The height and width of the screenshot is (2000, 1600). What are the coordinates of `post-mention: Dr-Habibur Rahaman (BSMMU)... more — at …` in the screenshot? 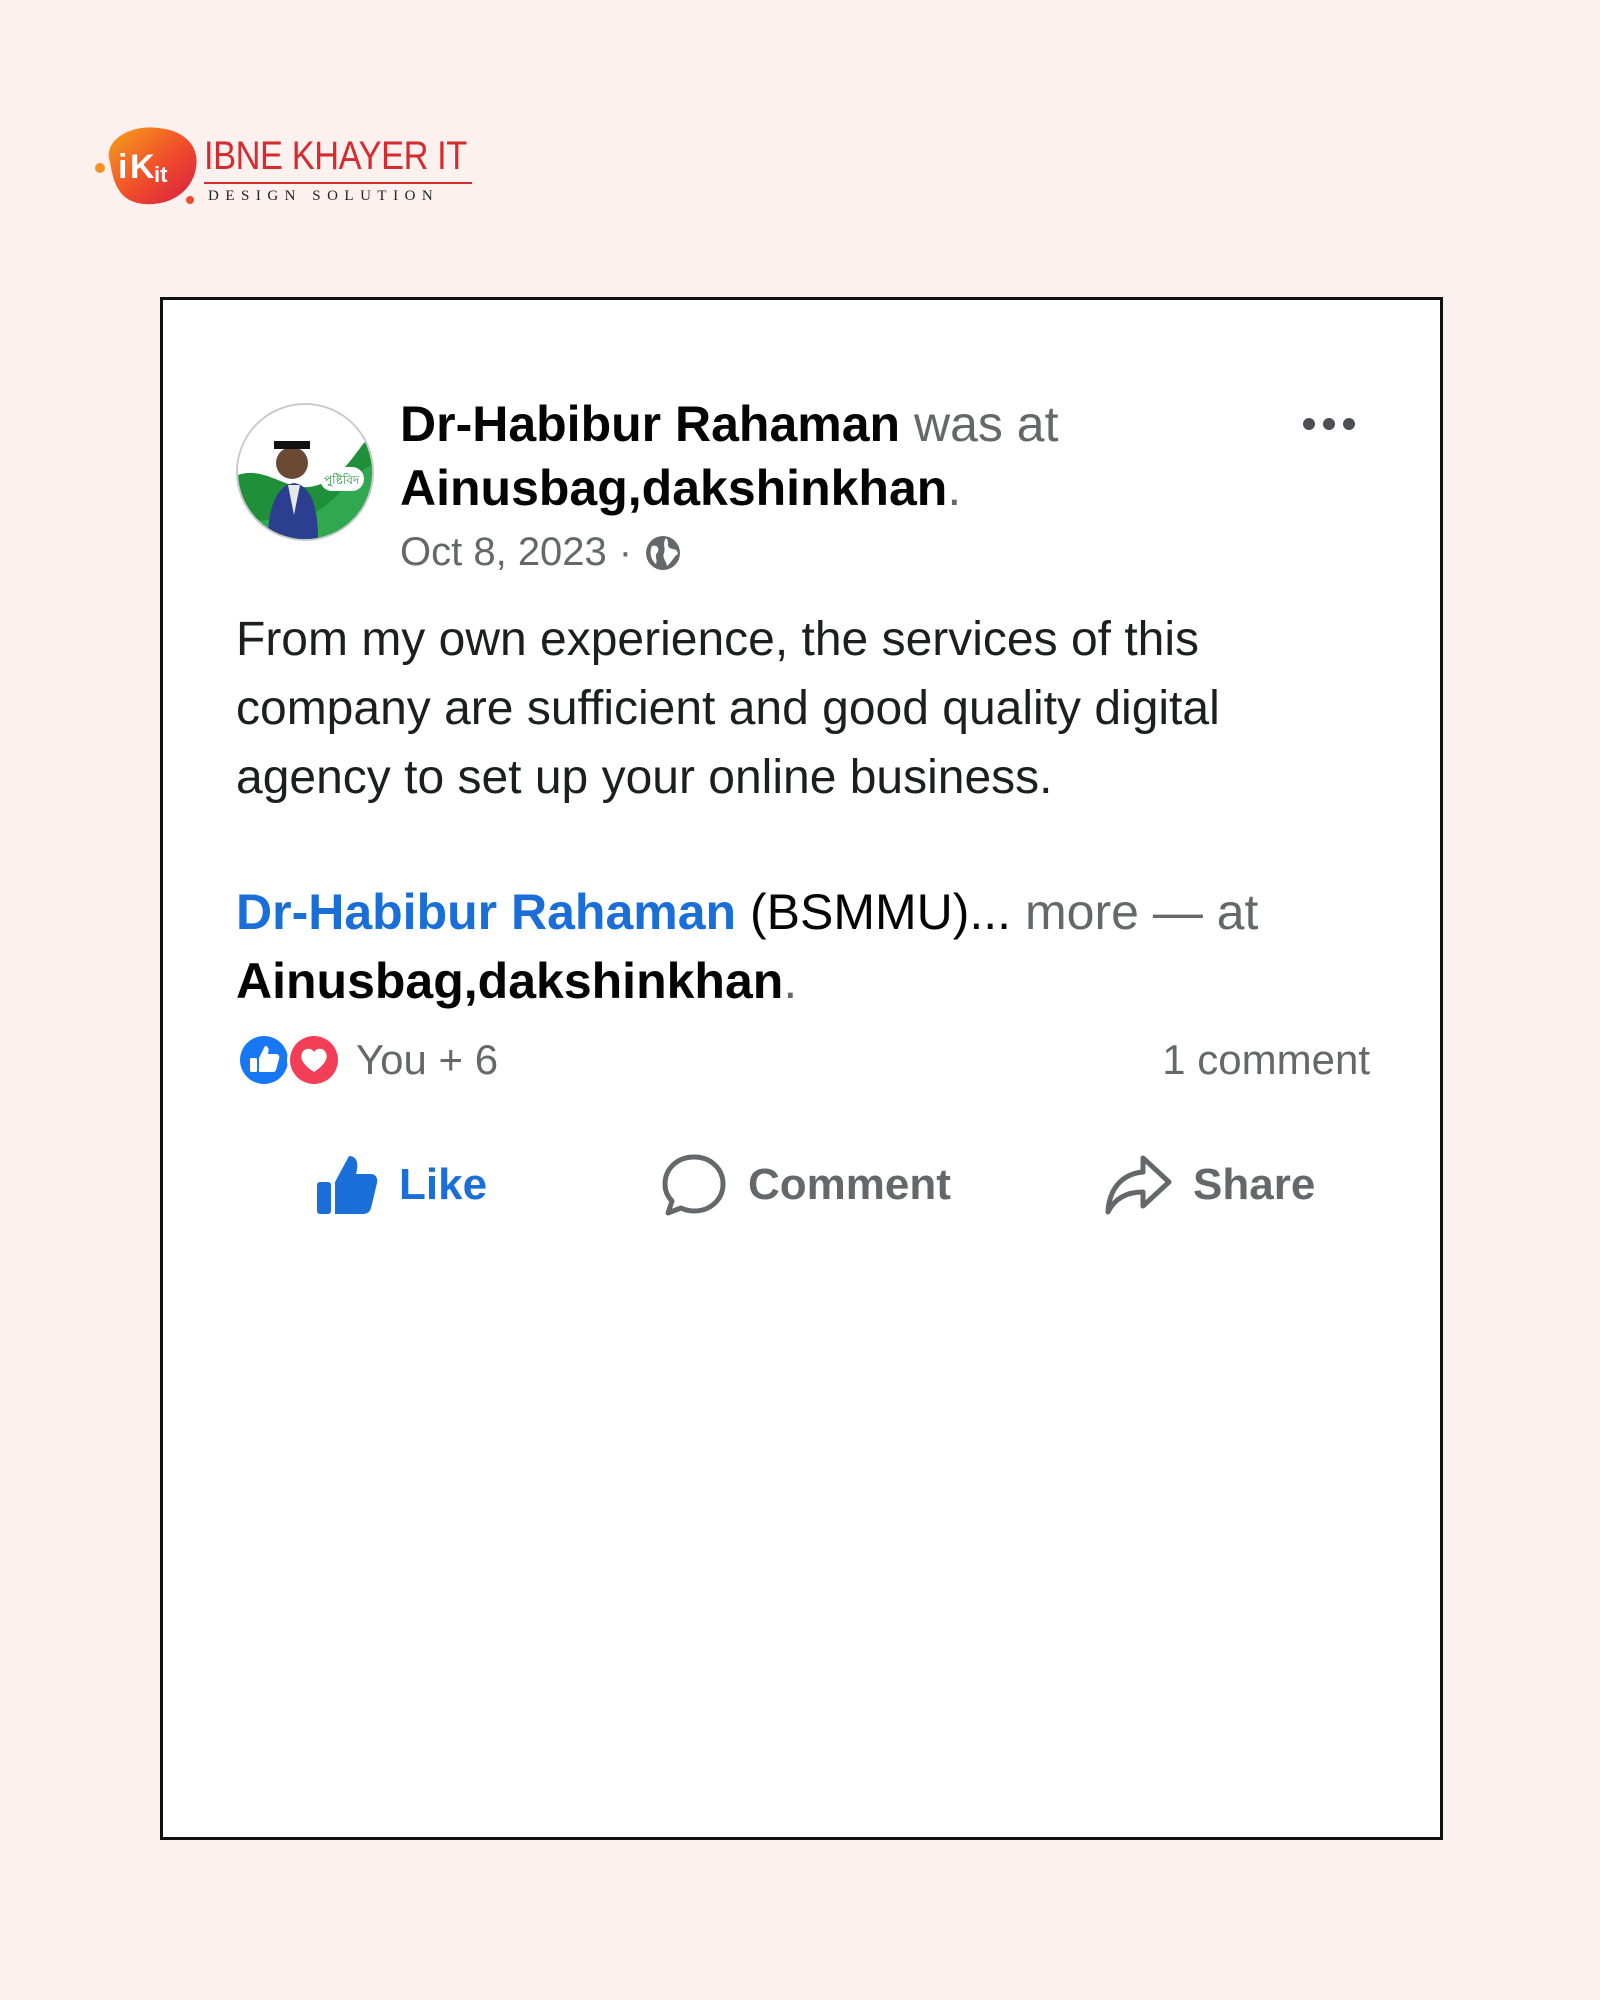 It's located at (806, 947).